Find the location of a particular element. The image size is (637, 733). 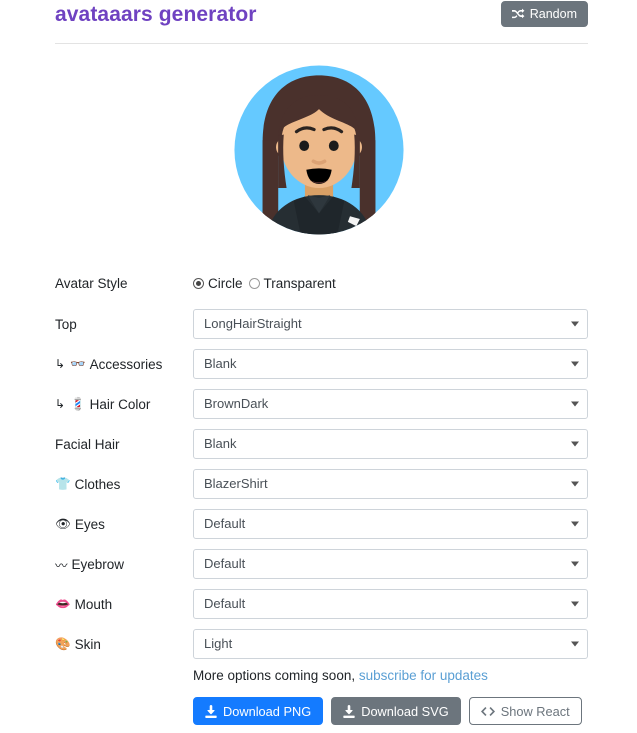

field-top: LongHairStraight is located at coordinates (390, 324).